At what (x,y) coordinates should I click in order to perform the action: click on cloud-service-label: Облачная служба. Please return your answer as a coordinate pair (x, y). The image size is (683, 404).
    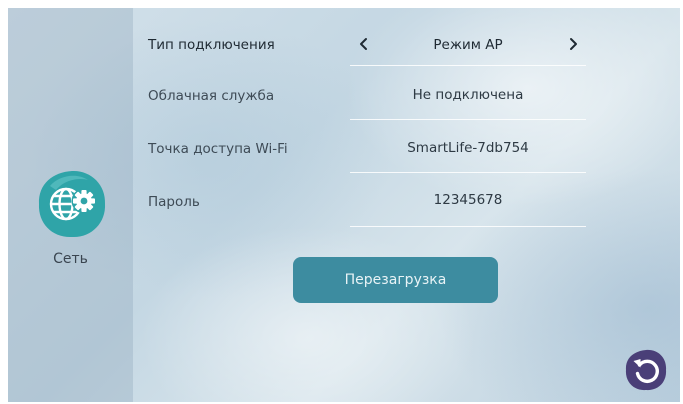
    Looking at the image, I should click on (211, 96).